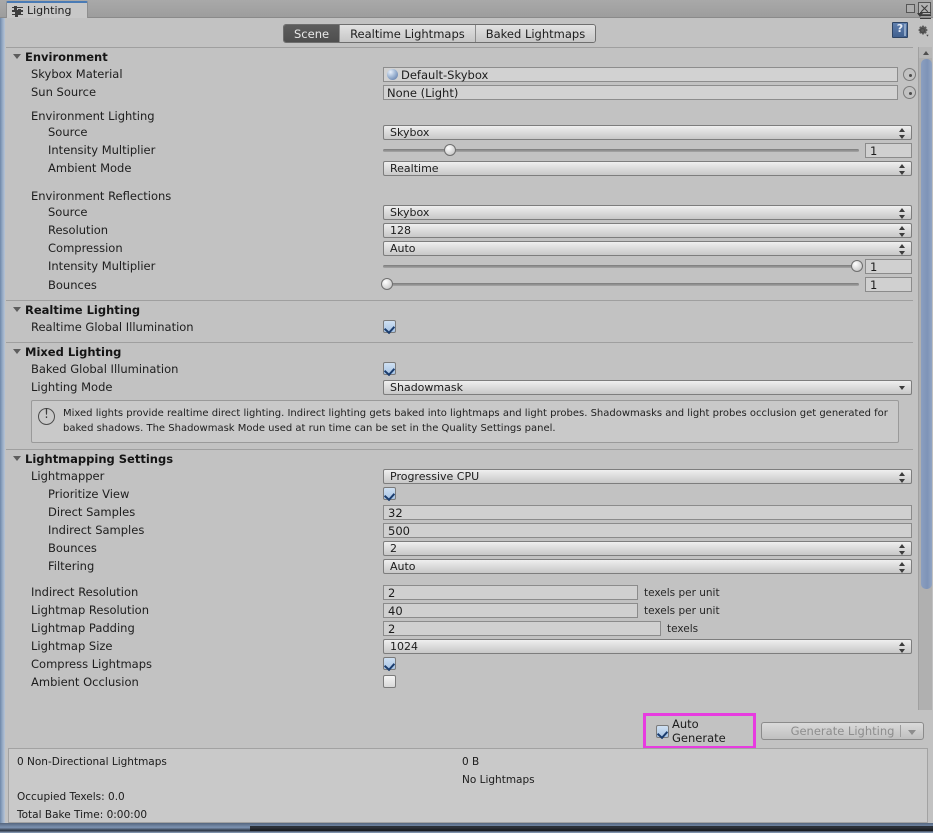 This screenshot has width=933, height=833. What do you see at coordinates (423, 92) in the screenshot?
I see `sun-source-value: None (Light)` at bounding box center [423, 92].